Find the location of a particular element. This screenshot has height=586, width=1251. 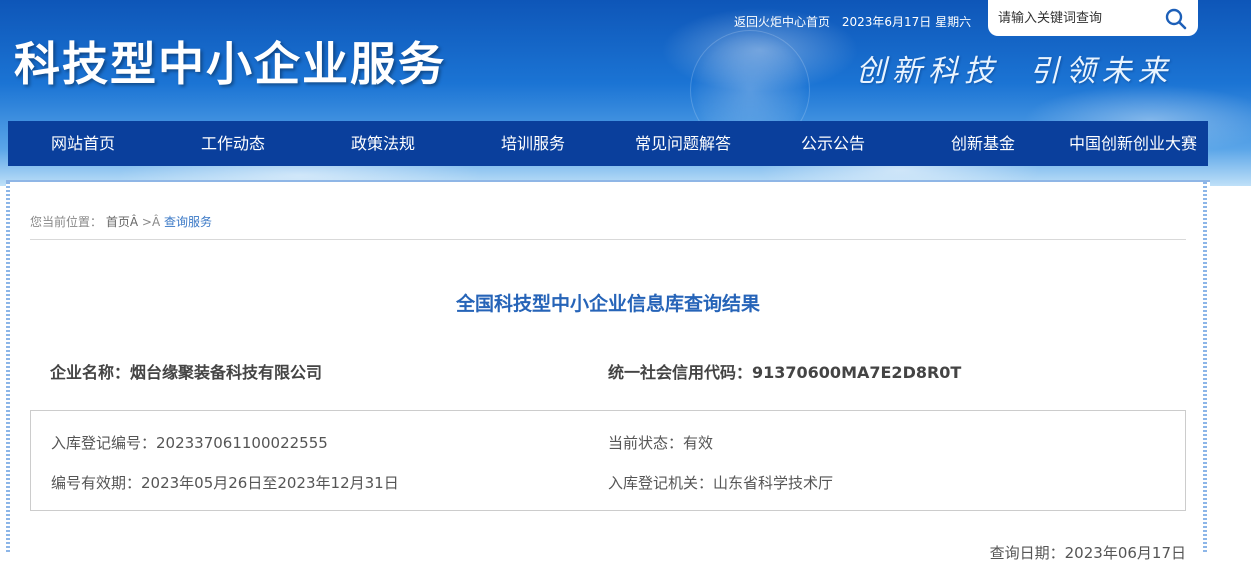

panel-border-right is located at coordinates (1205, 367).